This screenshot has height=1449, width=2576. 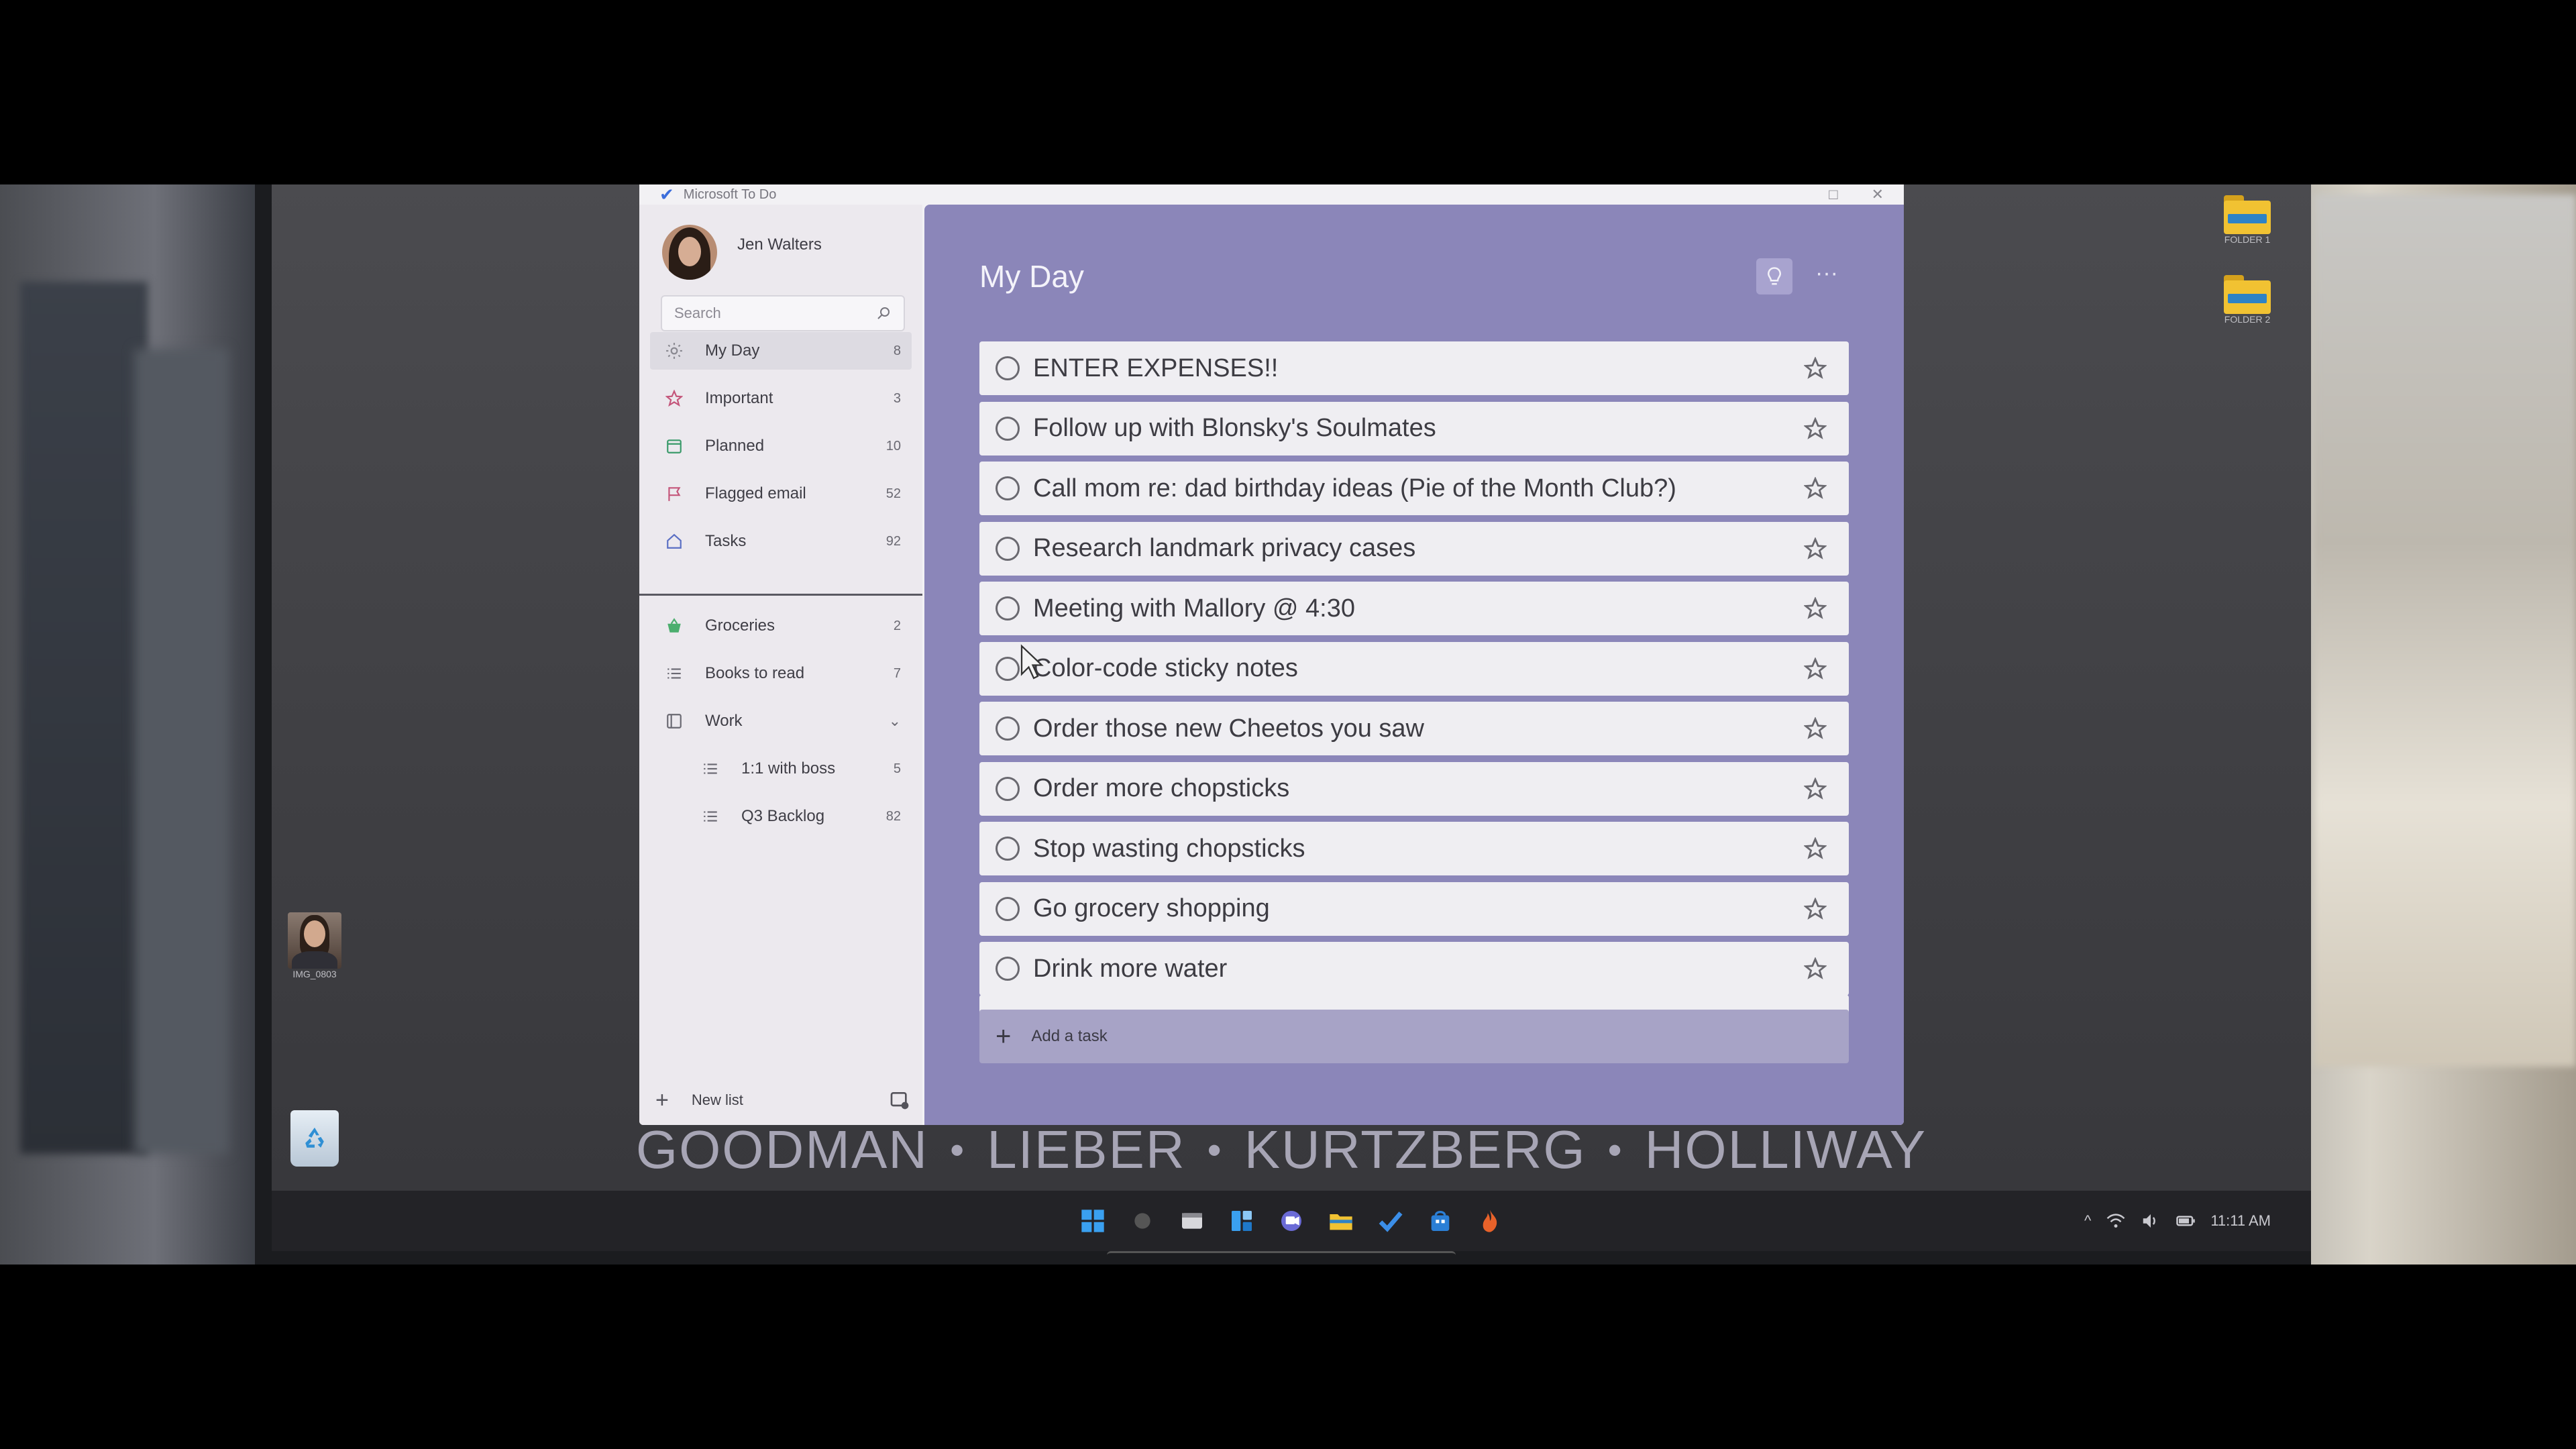 I want to click on close-icon: ✕, so click(x=1878, y=194).